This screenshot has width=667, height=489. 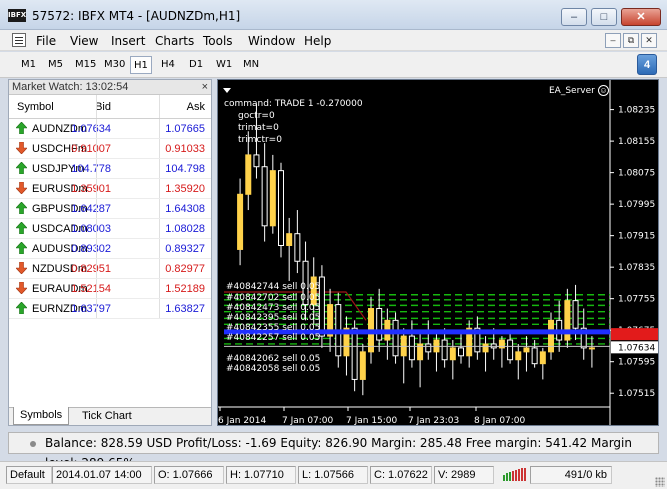 What do you see at coordinates (242, 421) in the screenshot?
I see `time-axis-label: 6 Jan 2014` at bounding box center [242, 421].